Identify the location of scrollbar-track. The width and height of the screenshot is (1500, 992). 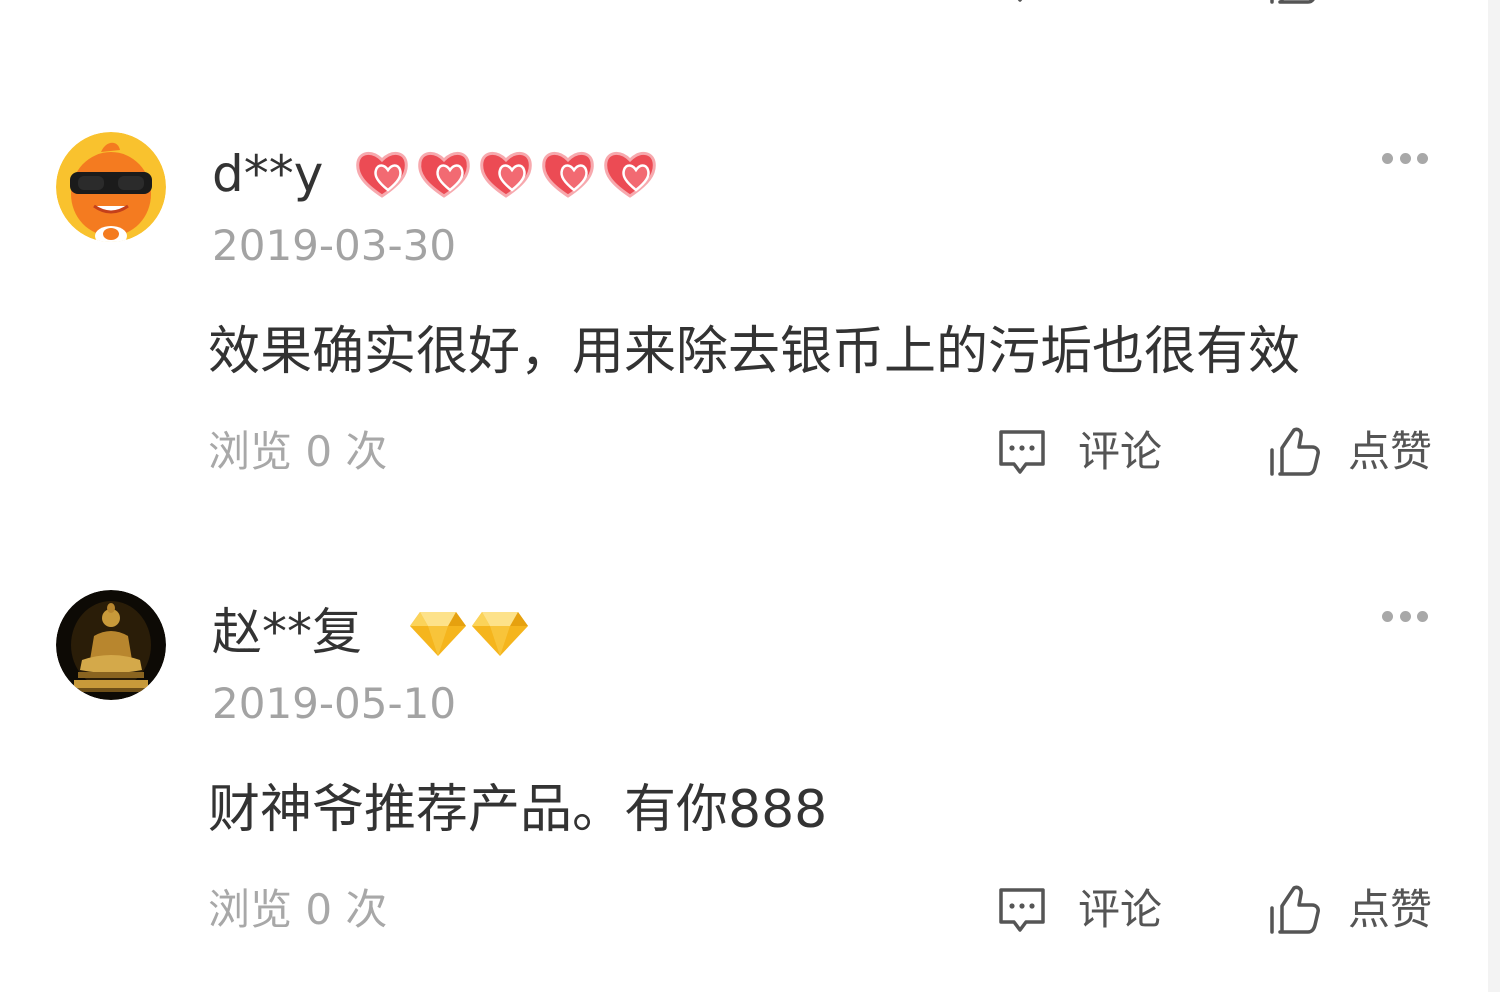
(1494, 496).